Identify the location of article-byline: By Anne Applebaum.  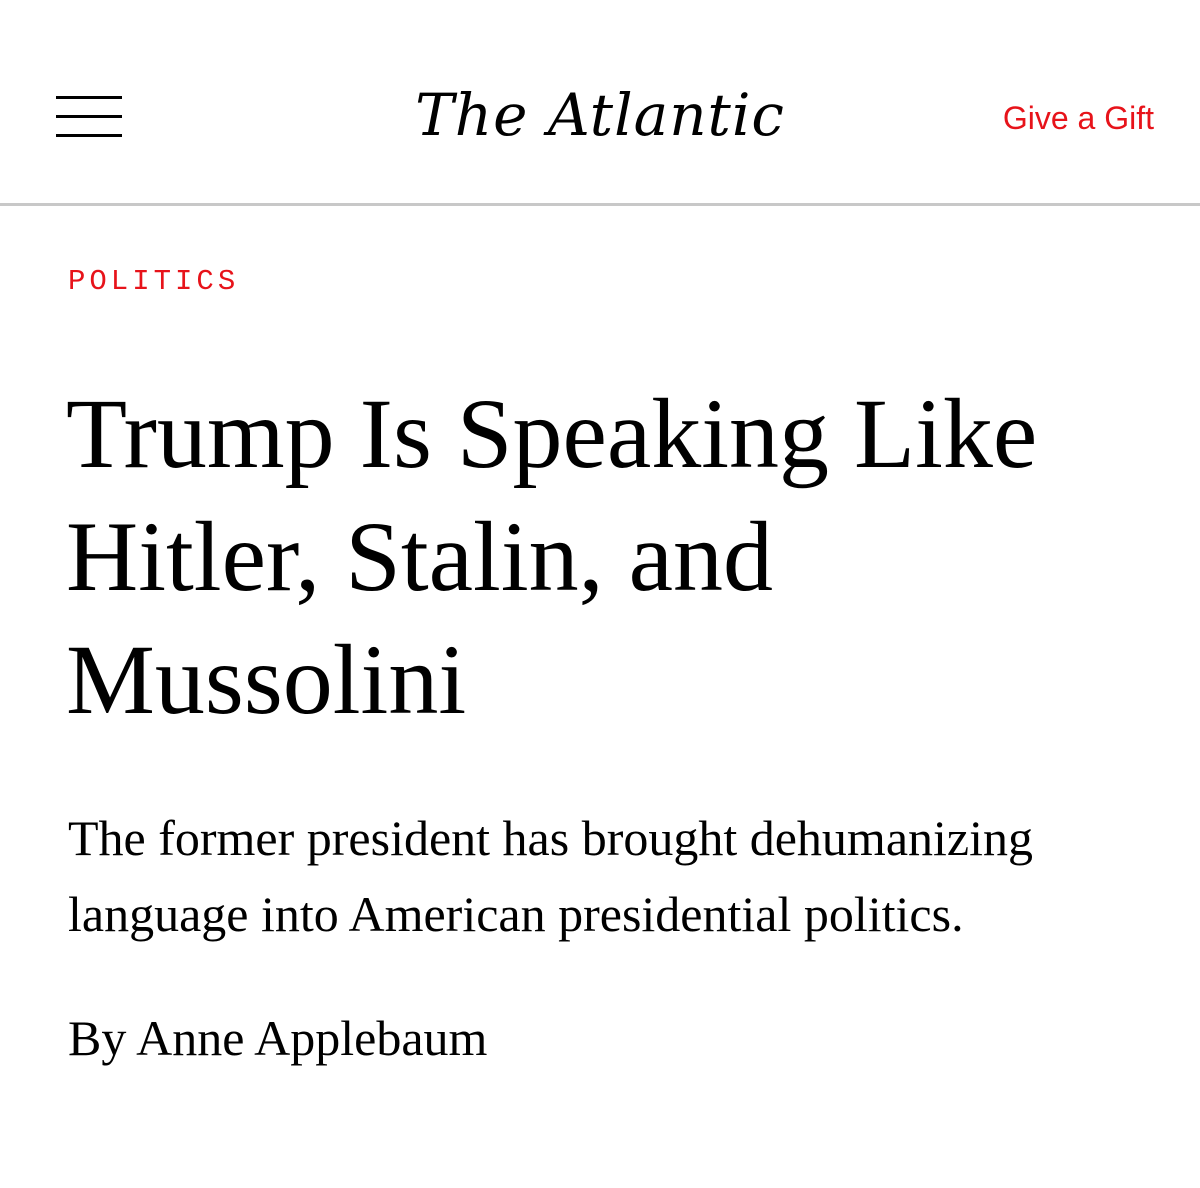
(277, 1038).